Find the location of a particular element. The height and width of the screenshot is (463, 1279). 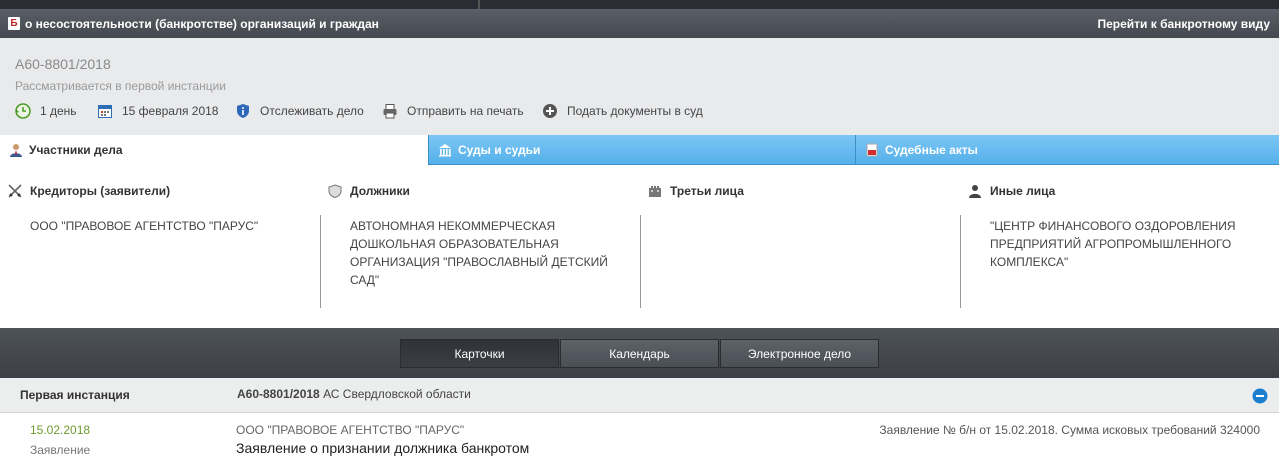

participant-line: "ЦЕНТР ФИНАНСОВОГО ОЗДОРОВЛЕНИЯ is located at coordinates (1113, 226).